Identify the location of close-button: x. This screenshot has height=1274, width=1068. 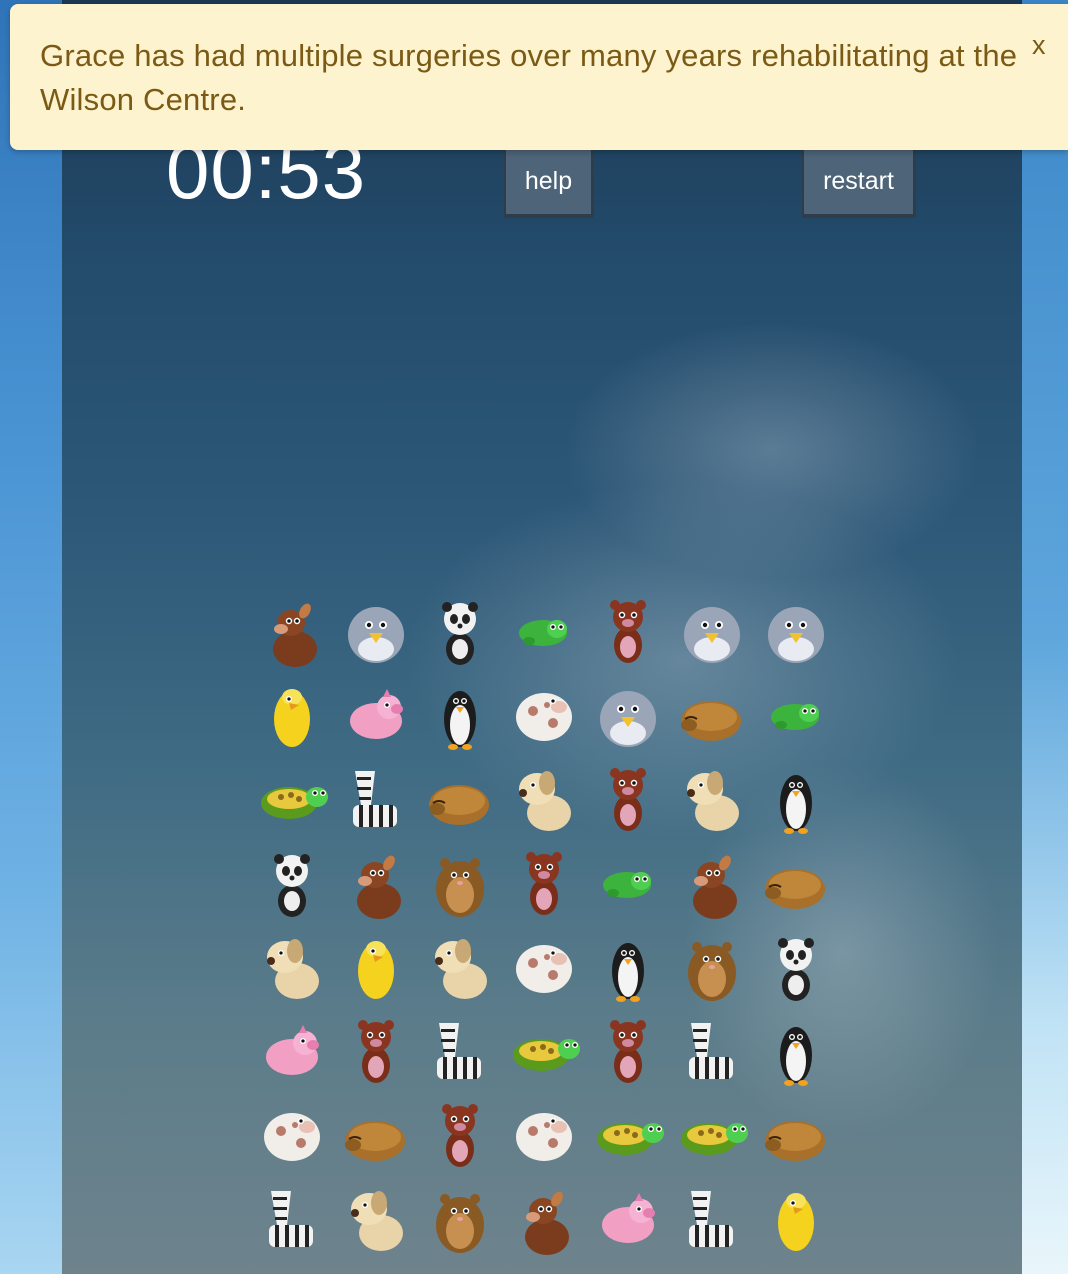
(1039, 45).